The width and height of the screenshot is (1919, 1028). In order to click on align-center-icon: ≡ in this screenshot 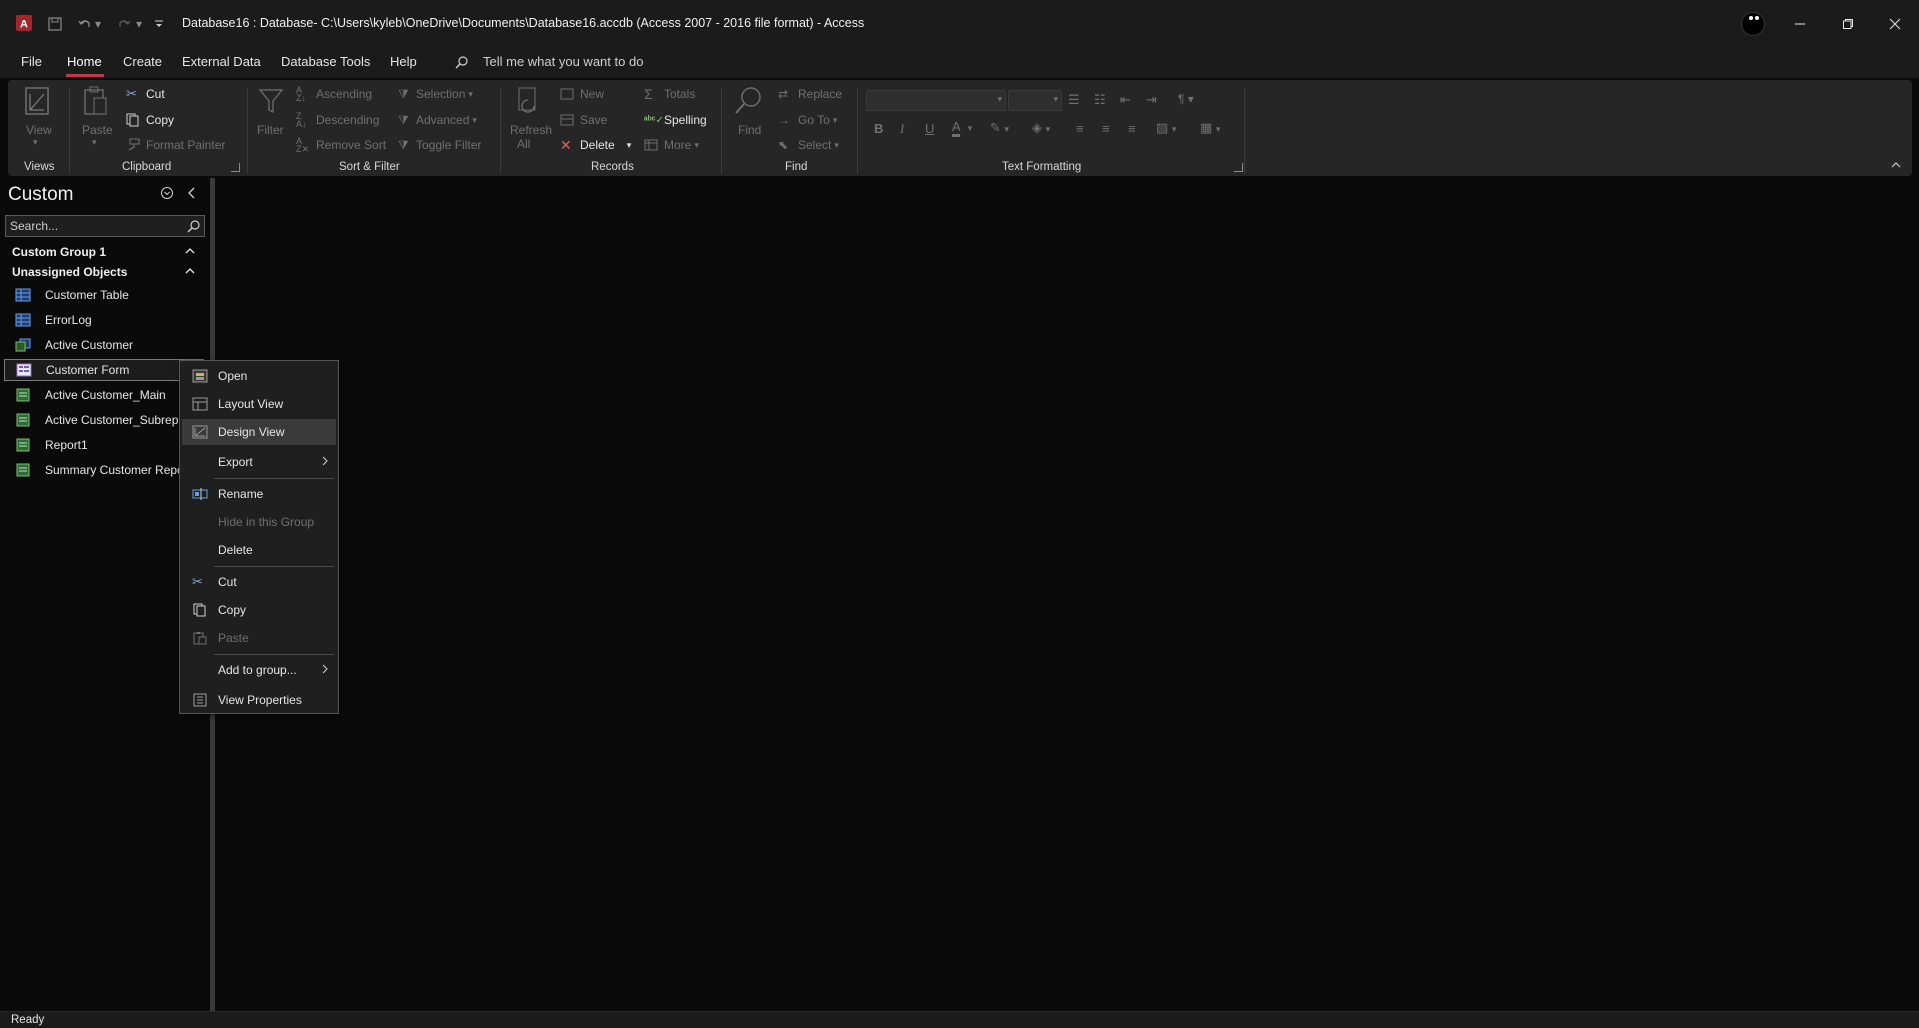, I will do `click(1106, 128)`.